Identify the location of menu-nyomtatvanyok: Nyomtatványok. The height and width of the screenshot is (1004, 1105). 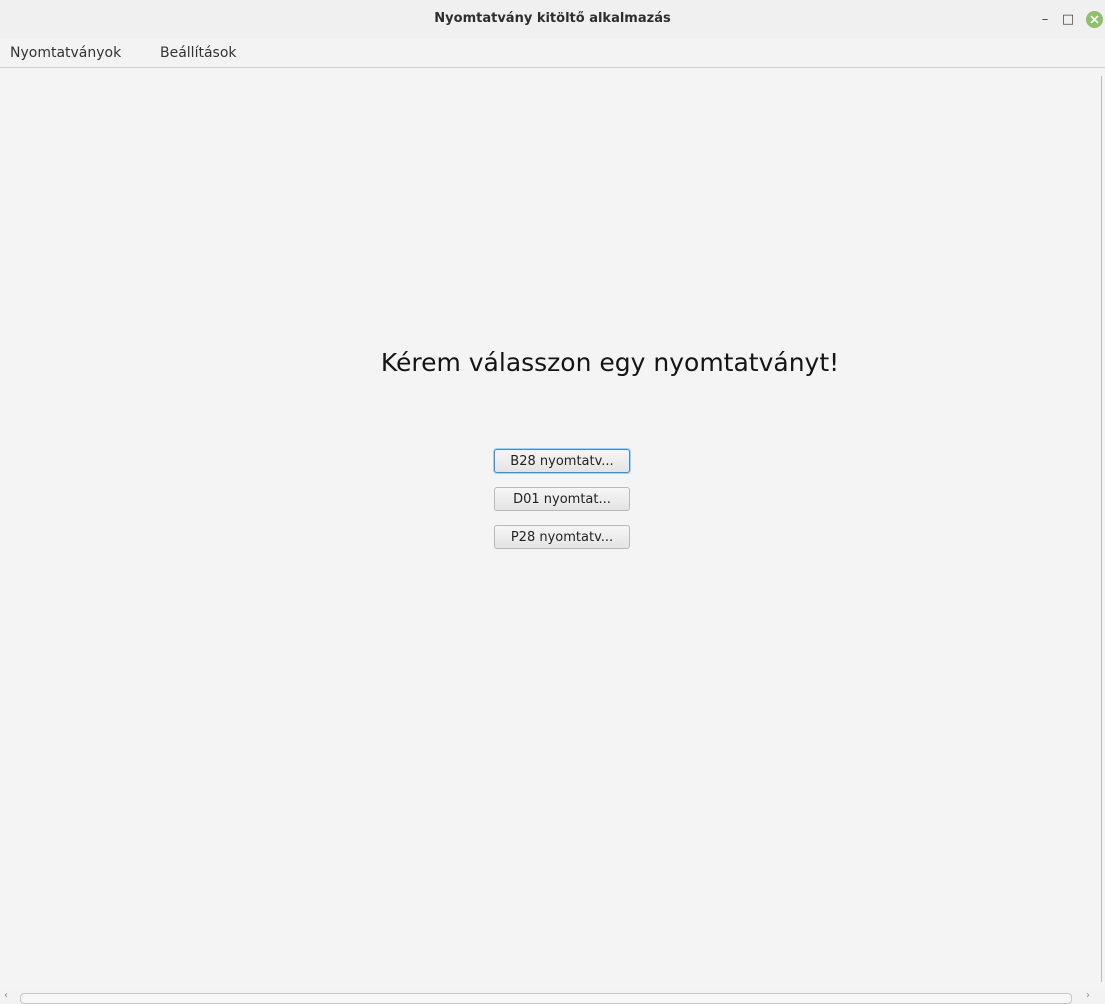
(65, 53).